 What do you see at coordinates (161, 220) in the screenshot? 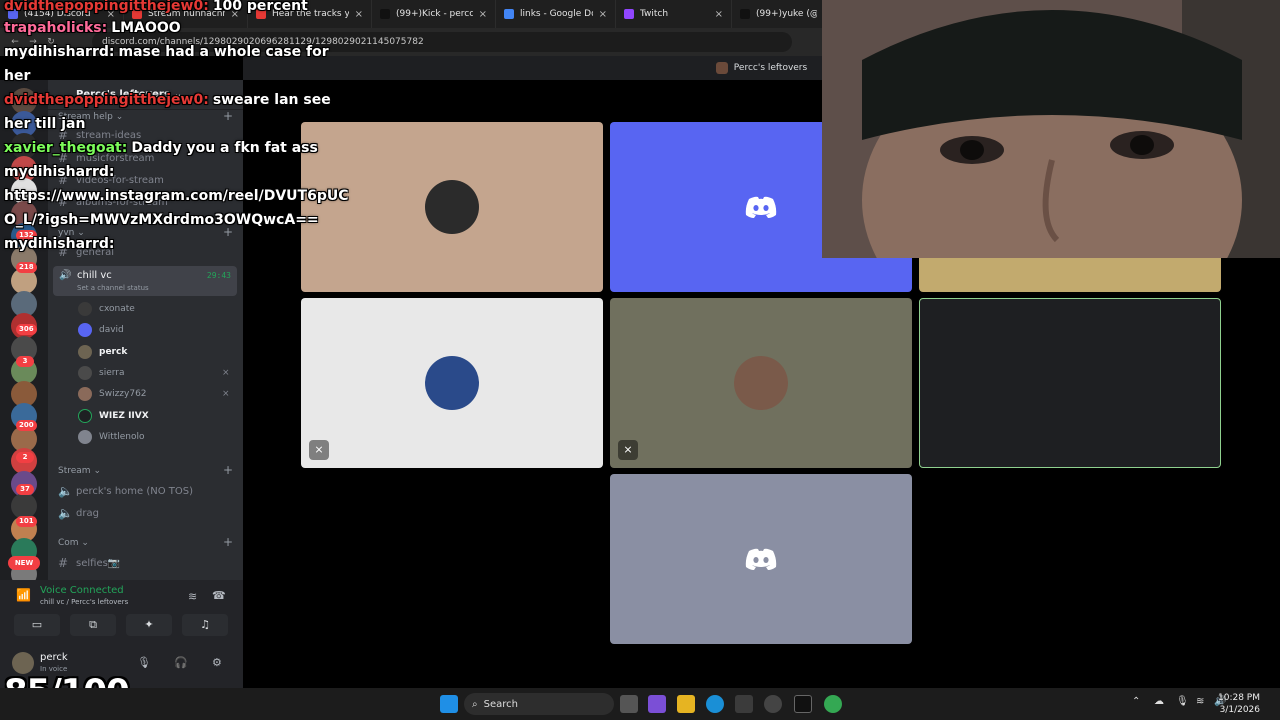
I see `chat-message: O_L/?igsh=MWVzMXdrdmo3OWQwcA==` at bounding box center [161, 220].